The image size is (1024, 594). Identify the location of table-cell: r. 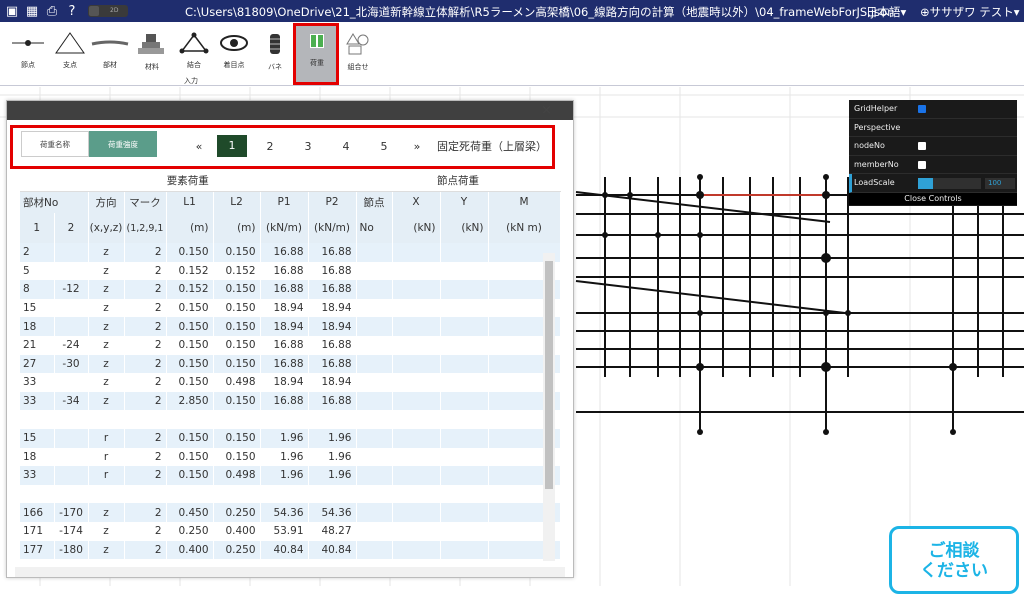
(106, 475).